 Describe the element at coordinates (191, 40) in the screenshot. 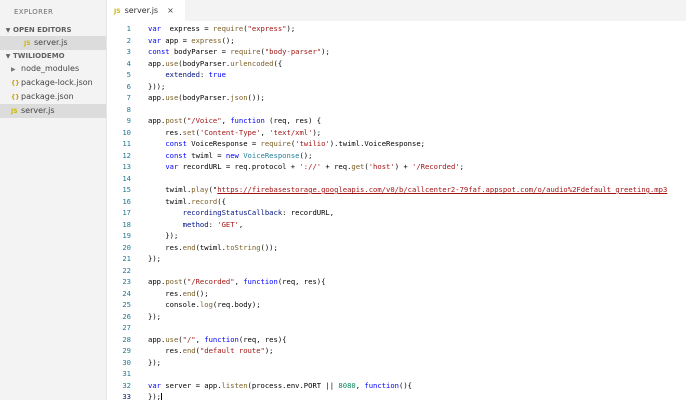

I see `code-text: var app = express();` at that location.